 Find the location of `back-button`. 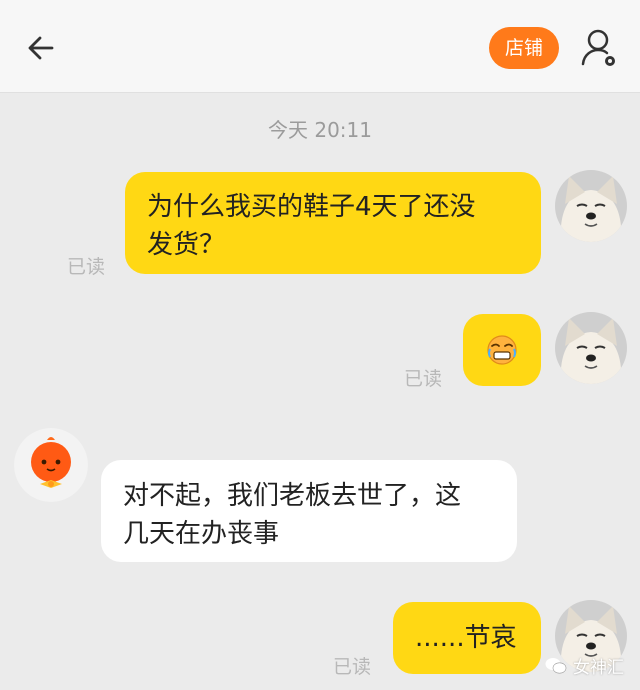

back-button is located at coordinates (42, 48).